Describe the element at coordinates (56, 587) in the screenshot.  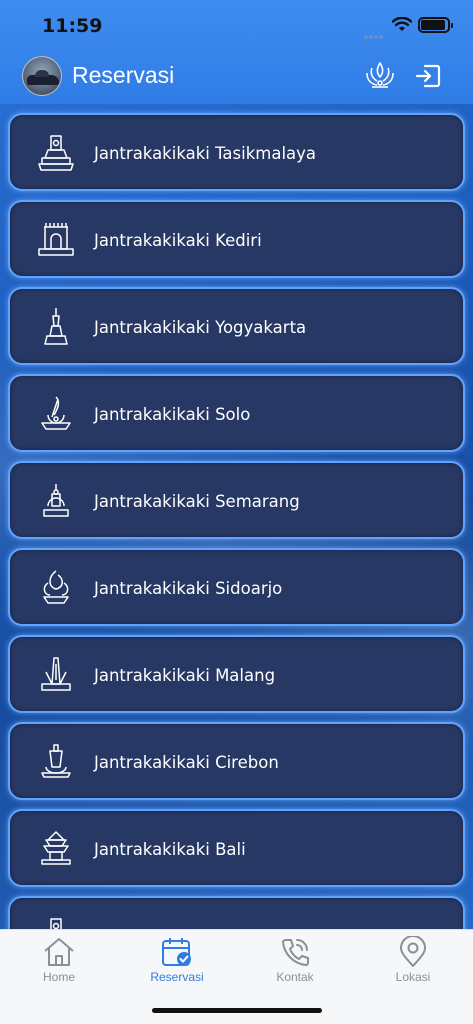
I see `sidoarjo-monument-icon` at that location.